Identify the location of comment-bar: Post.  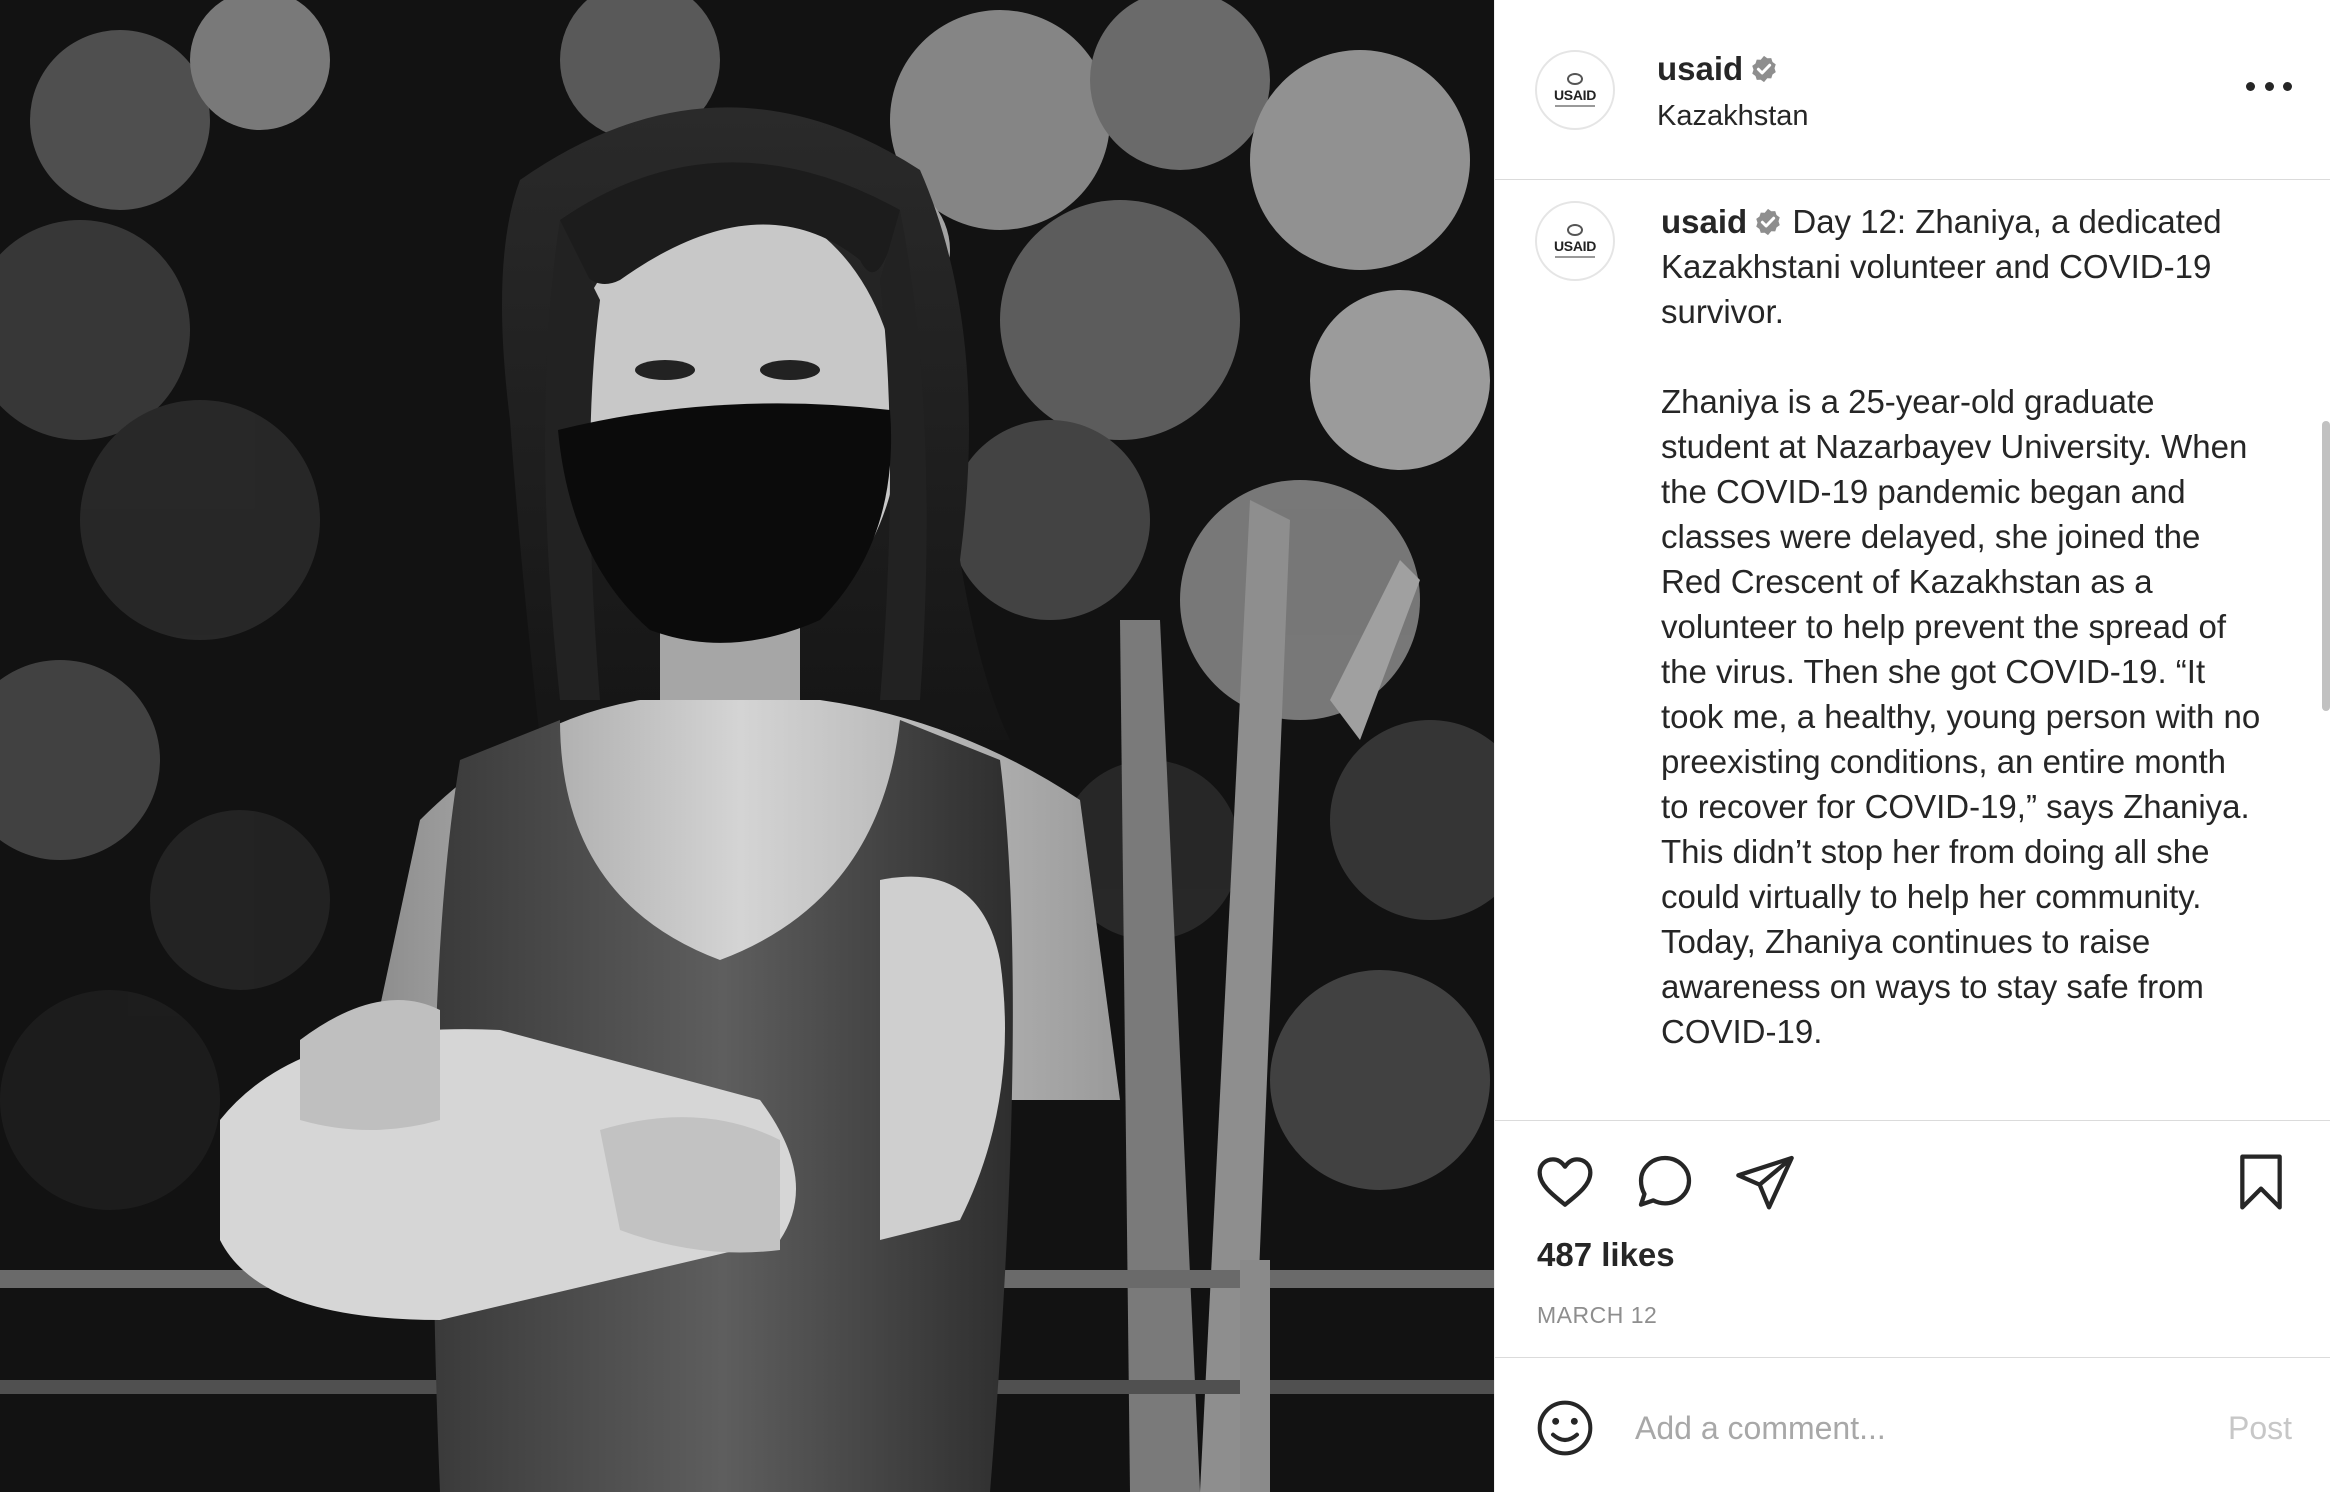
(1912, 1424).